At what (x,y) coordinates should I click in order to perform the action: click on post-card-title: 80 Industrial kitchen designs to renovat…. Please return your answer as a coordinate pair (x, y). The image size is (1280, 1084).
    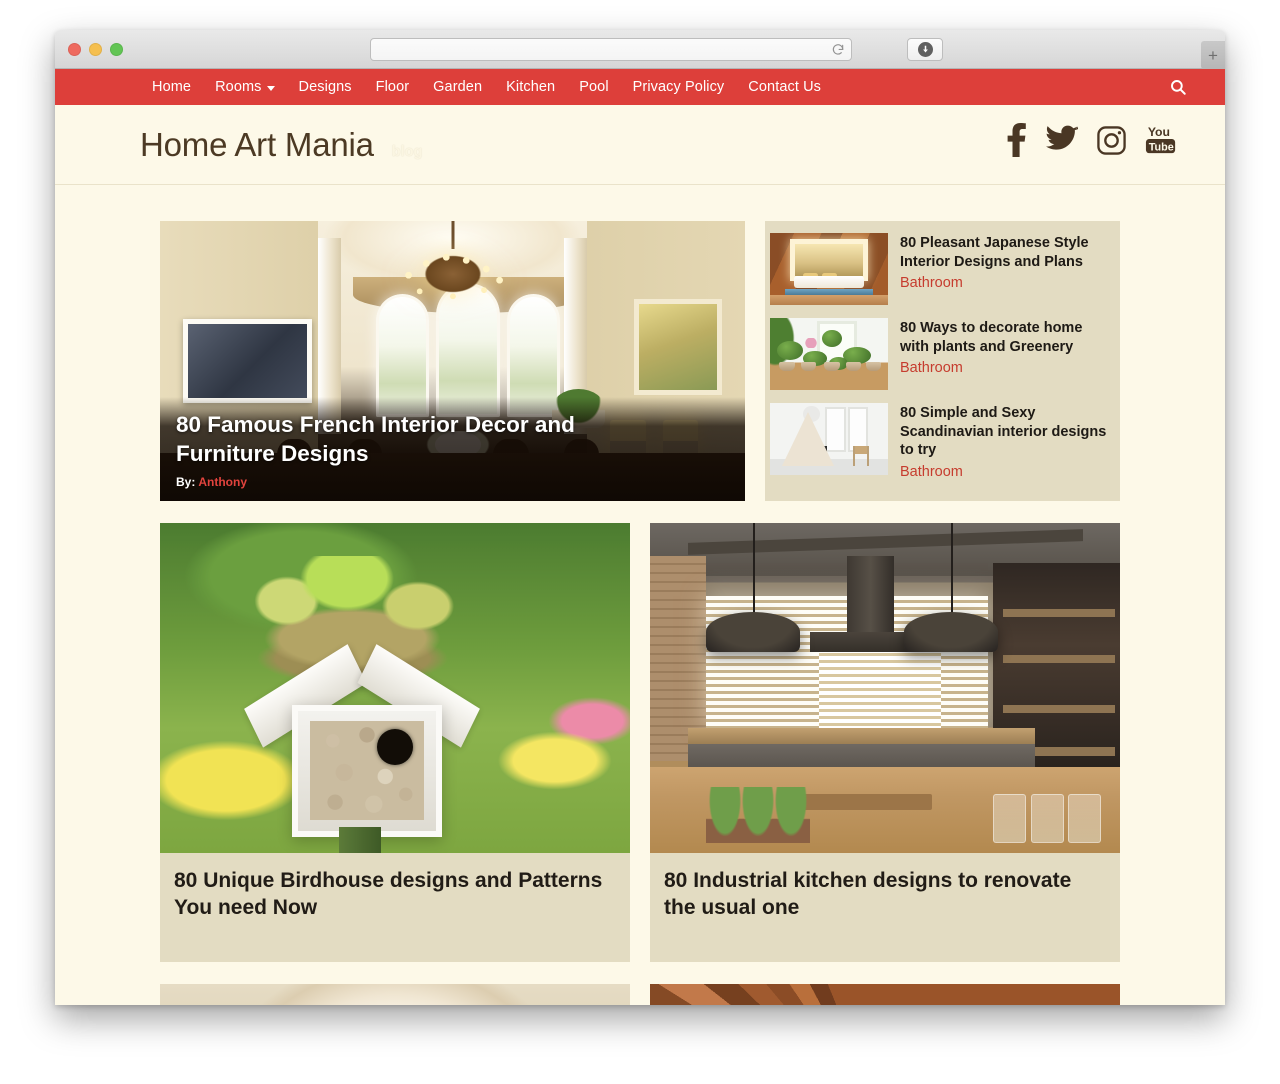
    Looking at the image, I should click on (885, 894).